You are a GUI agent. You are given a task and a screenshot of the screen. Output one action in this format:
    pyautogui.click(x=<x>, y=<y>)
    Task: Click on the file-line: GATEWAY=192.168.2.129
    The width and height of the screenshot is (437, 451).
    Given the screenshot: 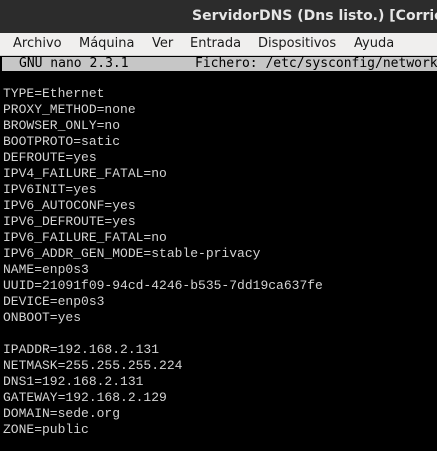 What is the action you would take?
    pyautogui.click(x=85, y=397)
    